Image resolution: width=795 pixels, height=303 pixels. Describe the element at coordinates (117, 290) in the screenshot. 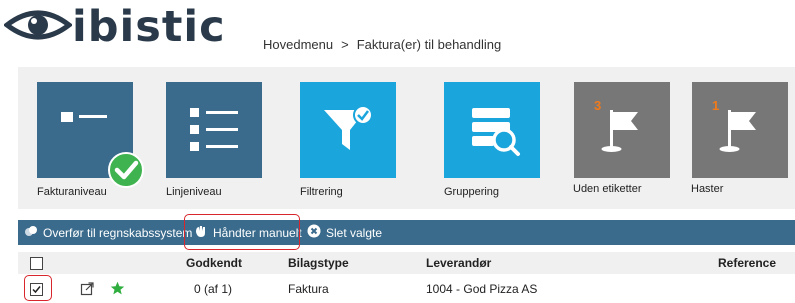

I see `favorite-star-icon` at that location.